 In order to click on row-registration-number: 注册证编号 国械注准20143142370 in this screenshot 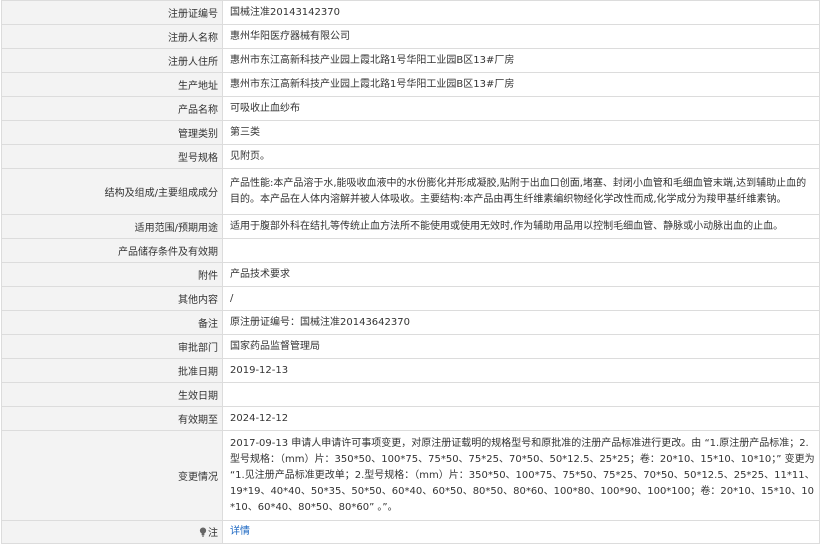, I will do `click(410, 12)`.